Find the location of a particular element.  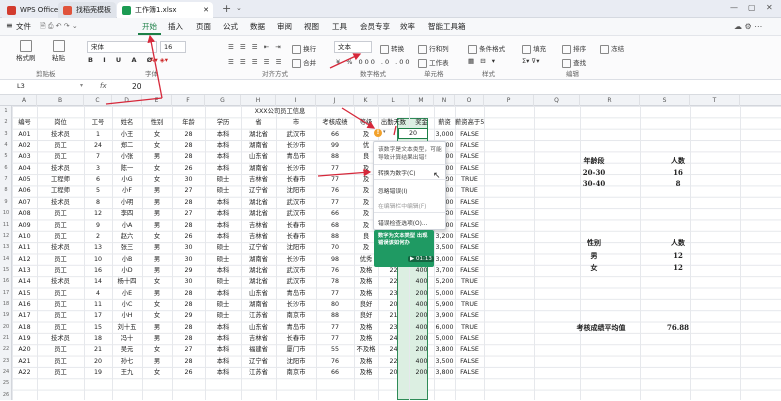

arrow-to-convert-item is located at coordinates (344, 172).